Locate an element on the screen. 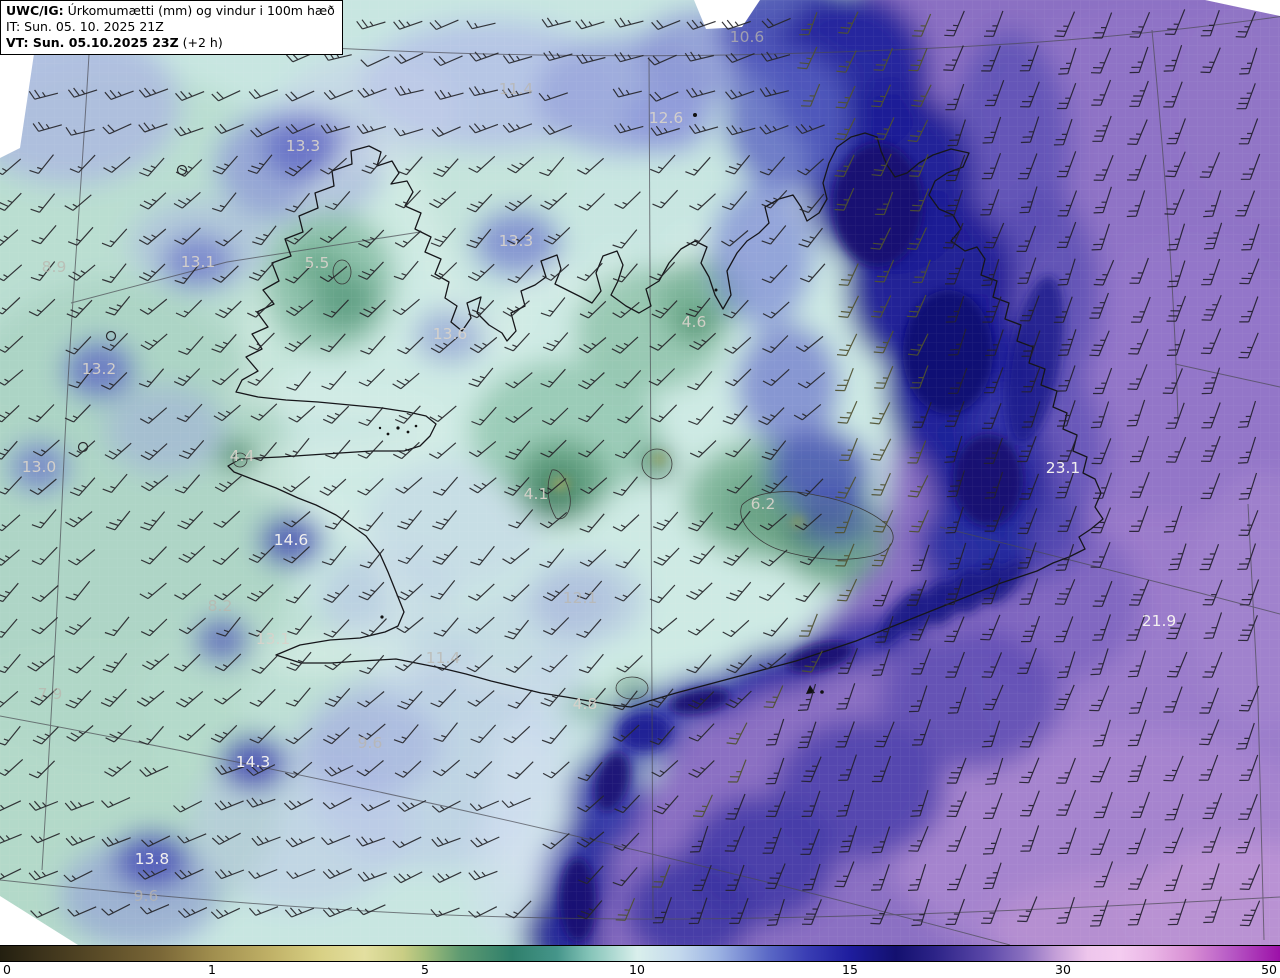 This screenshot has height=978, width=1280. precip-colorbar: 0 1 5 10 15 30 50 is located at coordinates (640, 961).